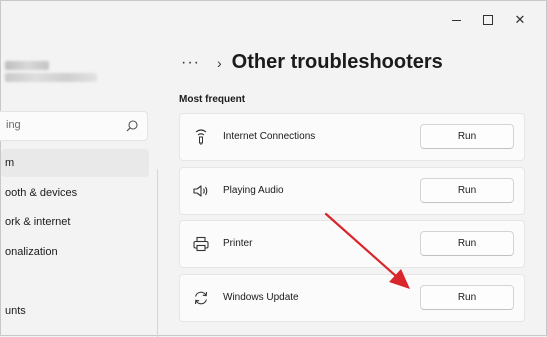 Image resolution: width=547 pixels, height=337 pixels. What do you see at coordinates (352, 191) in the screenshot?
I see `troubleshooter-playing-audio: Playing Audio Run` at bounding box center [352, 191].